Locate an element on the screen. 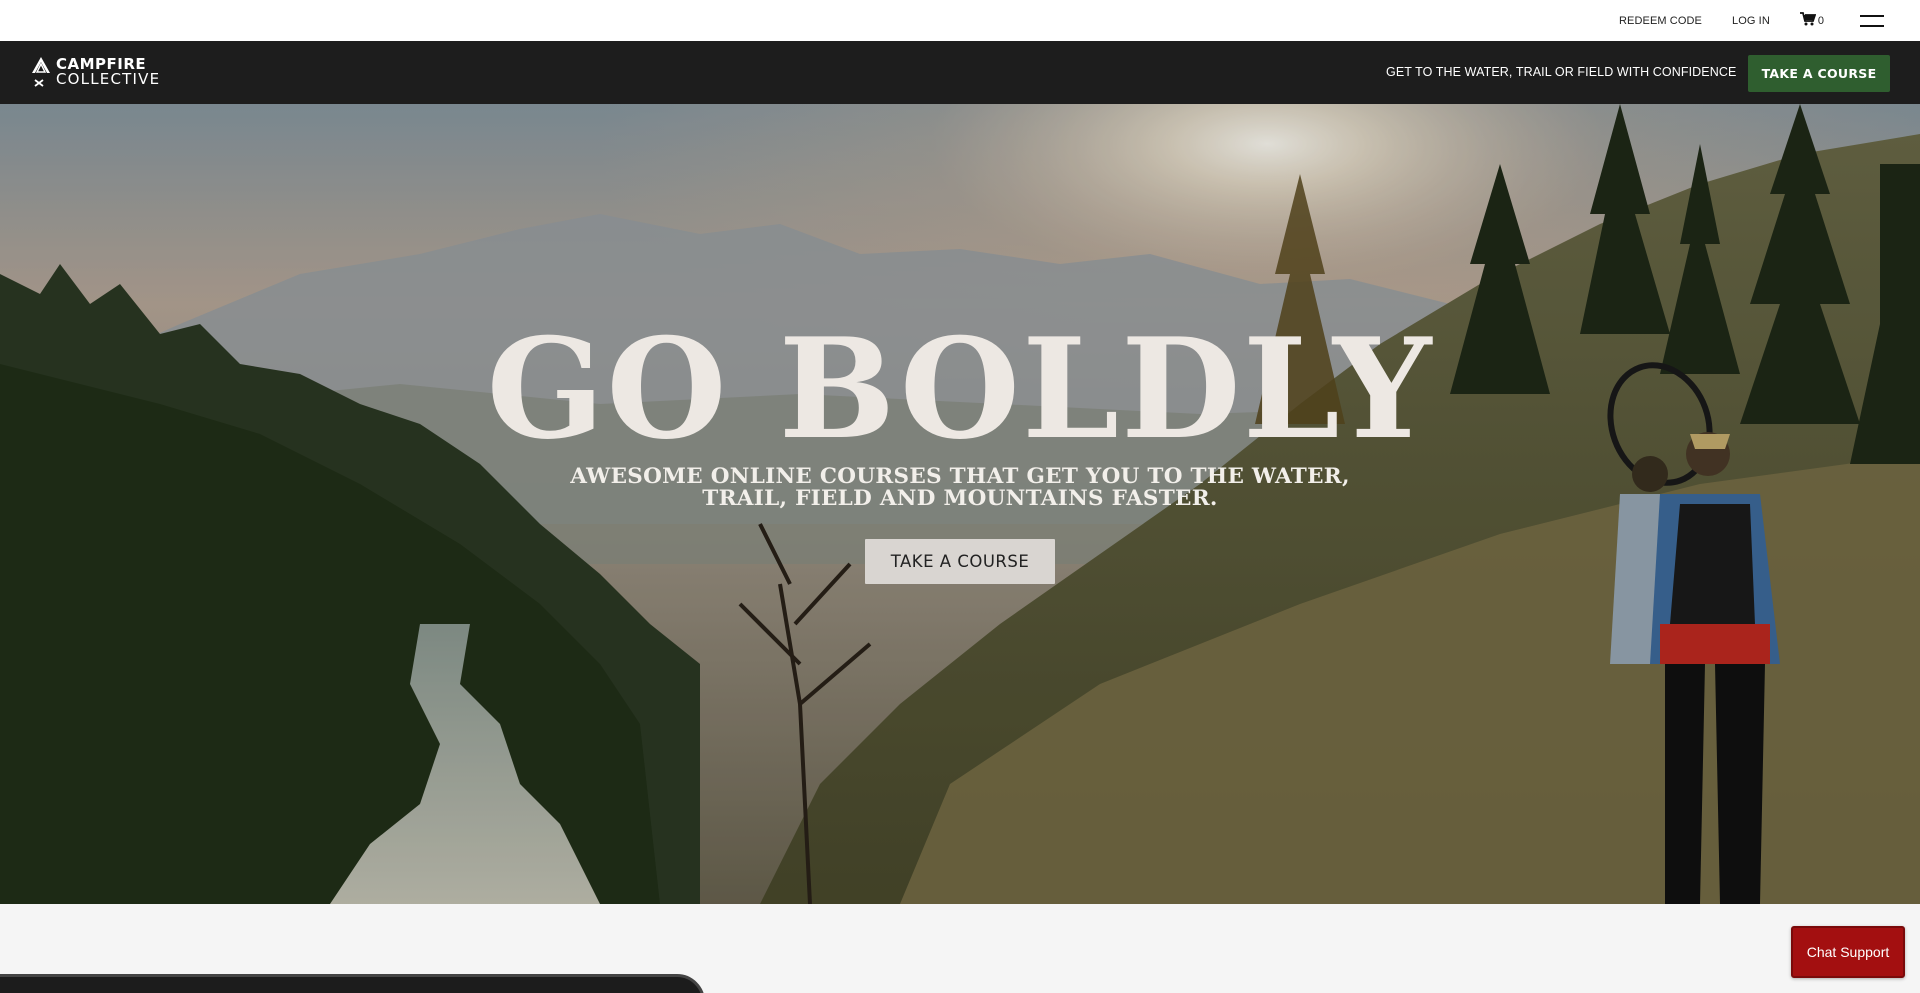 The width and height of the screenshot is (1920, 993). logo-text: CAMPFIRE COLLECTIVE is located at coordinates (108, 72).